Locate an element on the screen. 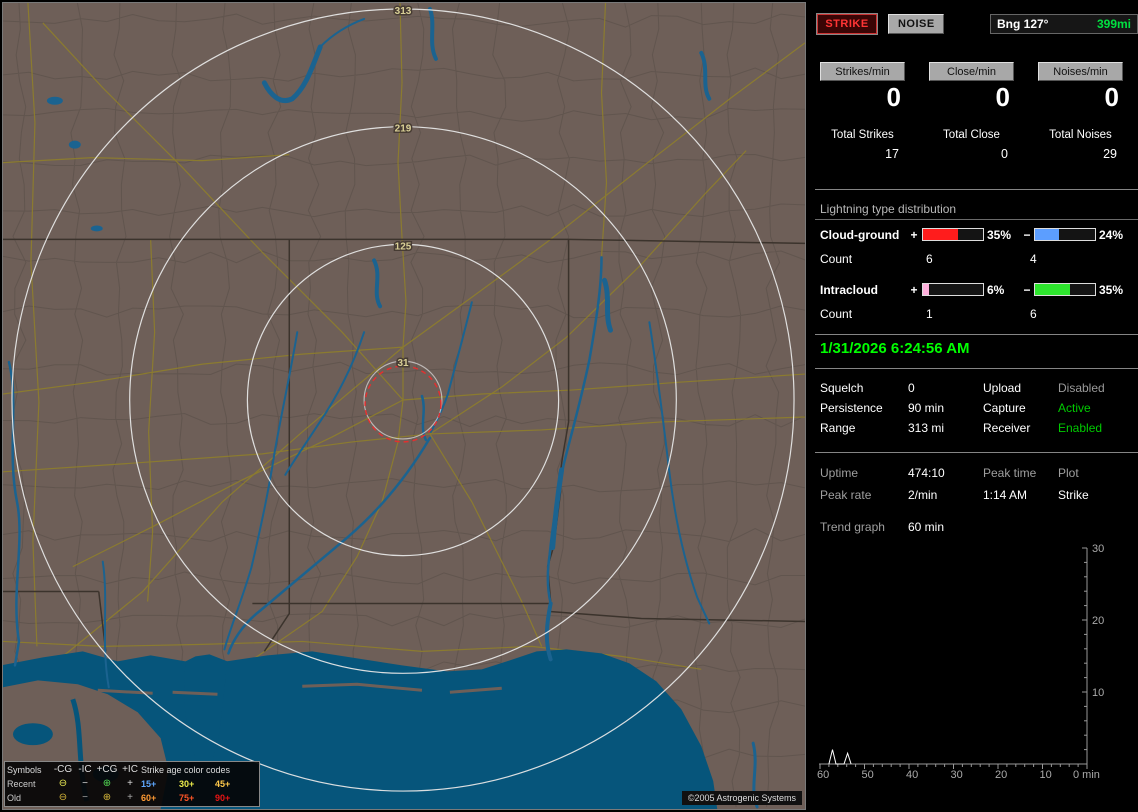  close-per-min-button: Close/min is located at coordinates (971, 71).